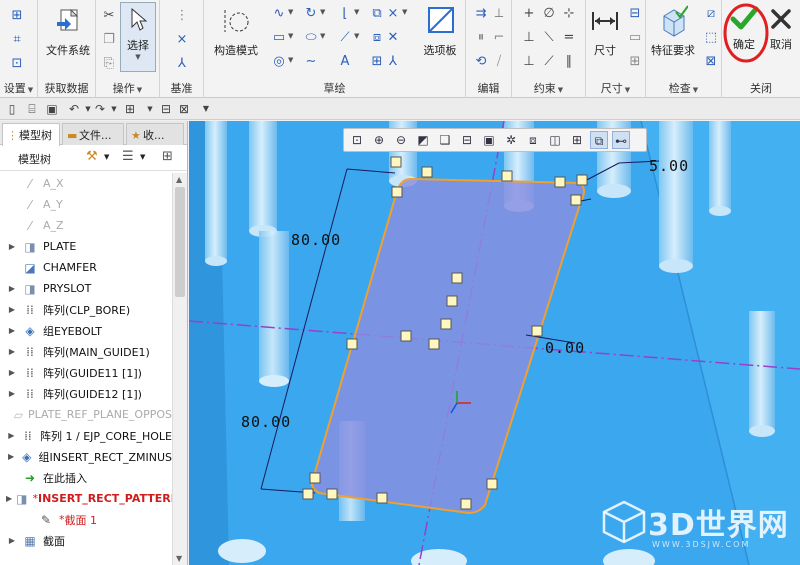 The image size is (800, 565). Describe the element at coordinates (106, 157) in the screenshot. I see `tree-settings-dd-icon: ▼` at that location.